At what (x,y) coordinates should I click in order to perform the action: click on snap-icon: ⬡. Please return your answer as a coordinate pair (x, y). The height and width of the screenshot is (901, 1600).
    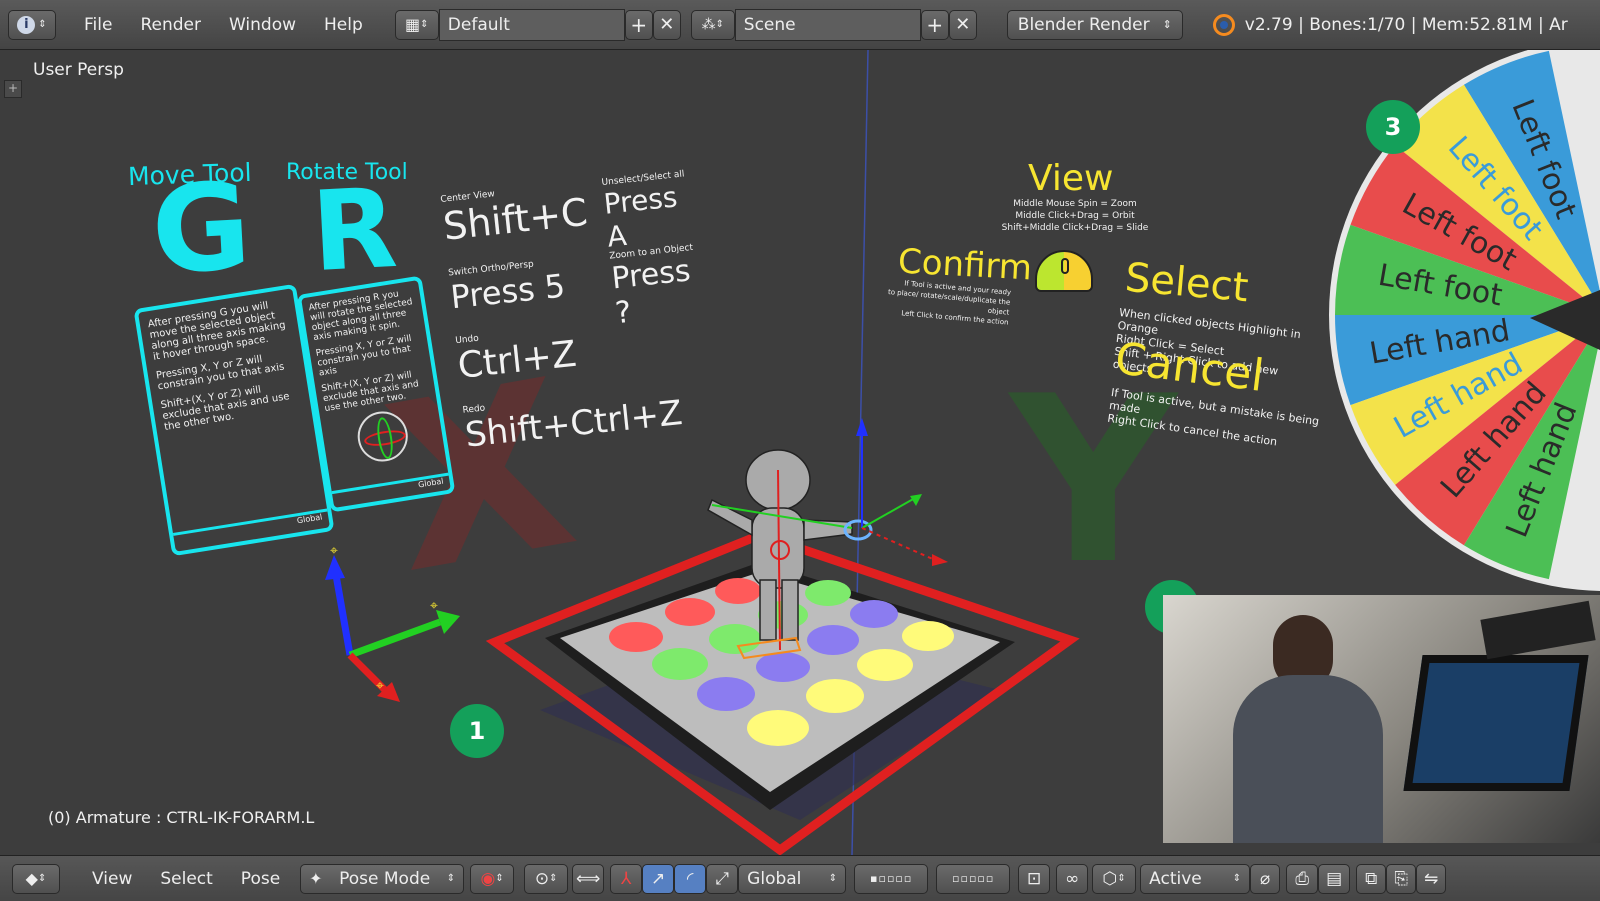
    Looking at the image, I should click on (1110, 878).